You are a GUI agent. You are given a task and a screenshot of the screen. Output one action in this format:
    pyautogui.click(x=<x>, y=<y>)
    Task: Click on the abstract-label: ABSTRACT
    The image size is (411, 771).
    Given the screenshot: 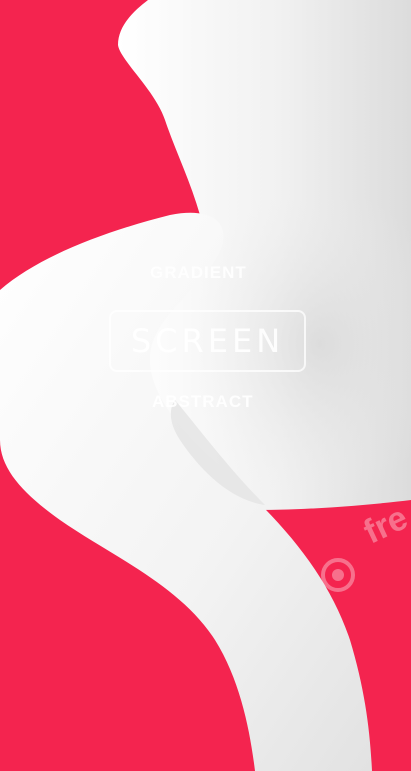 What is the action you would take?
    pyautogui.click(x=203, y=401)
    